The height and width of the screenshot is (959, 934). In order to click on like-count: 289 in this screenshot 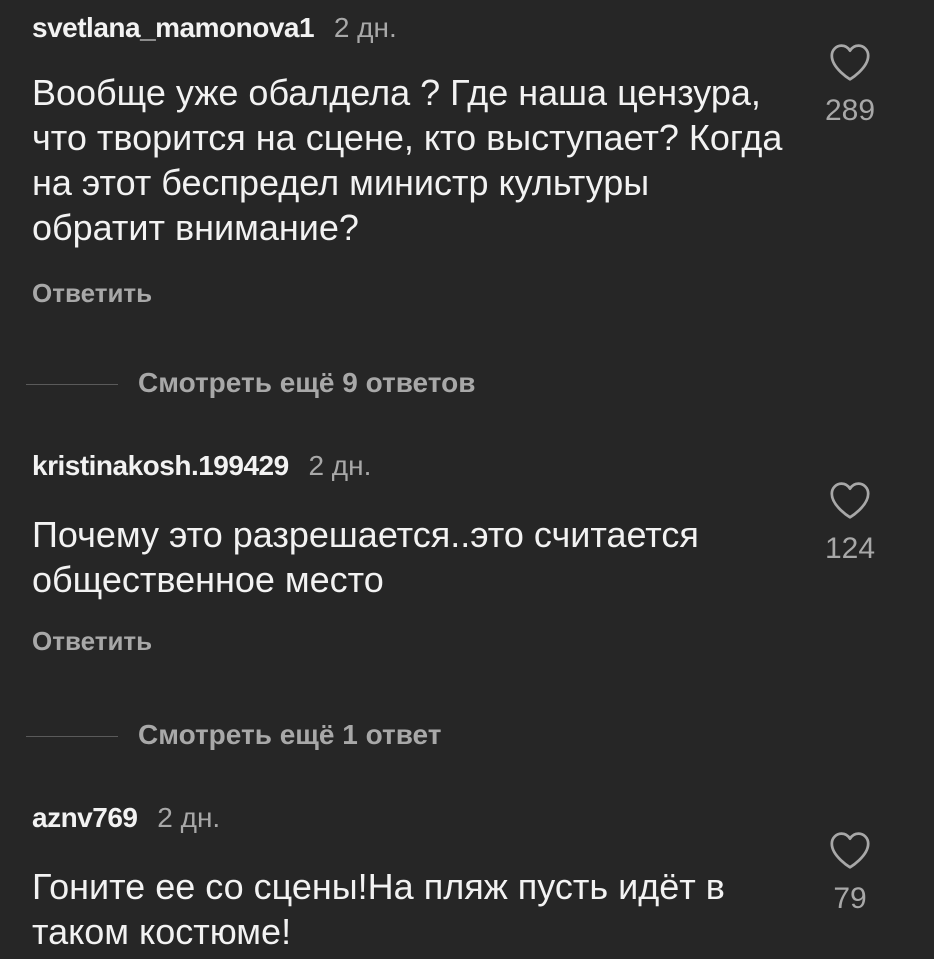, I will do `click(850, 110)`.